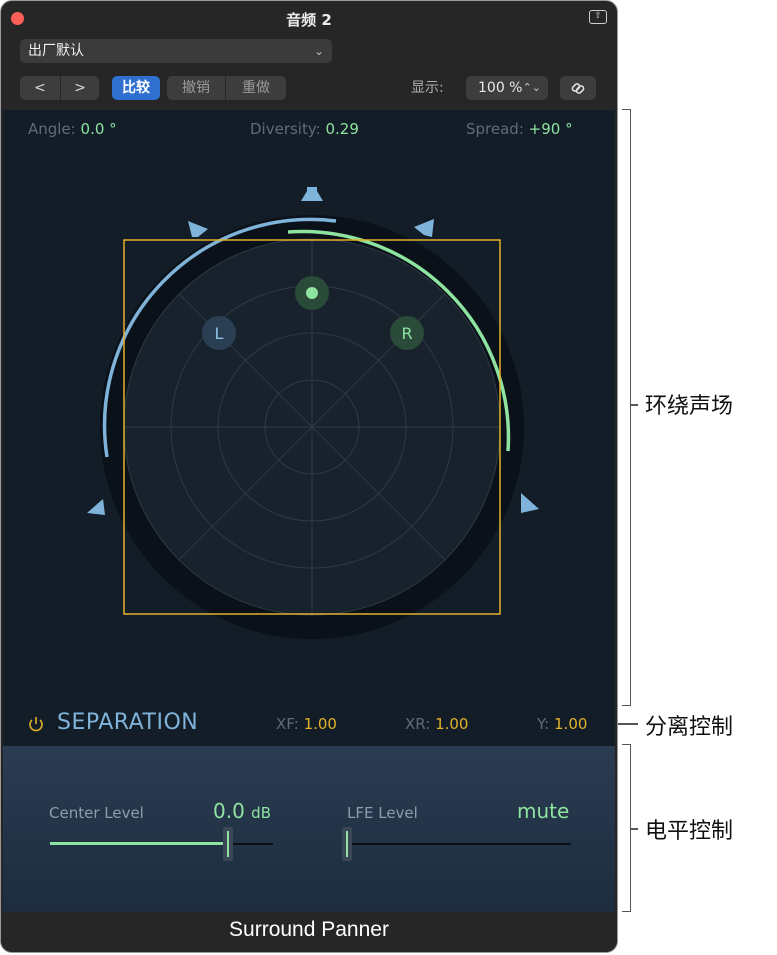 The height and width of the screenshot is (955, 777). I want to click on level-controls, so click(309, 829).